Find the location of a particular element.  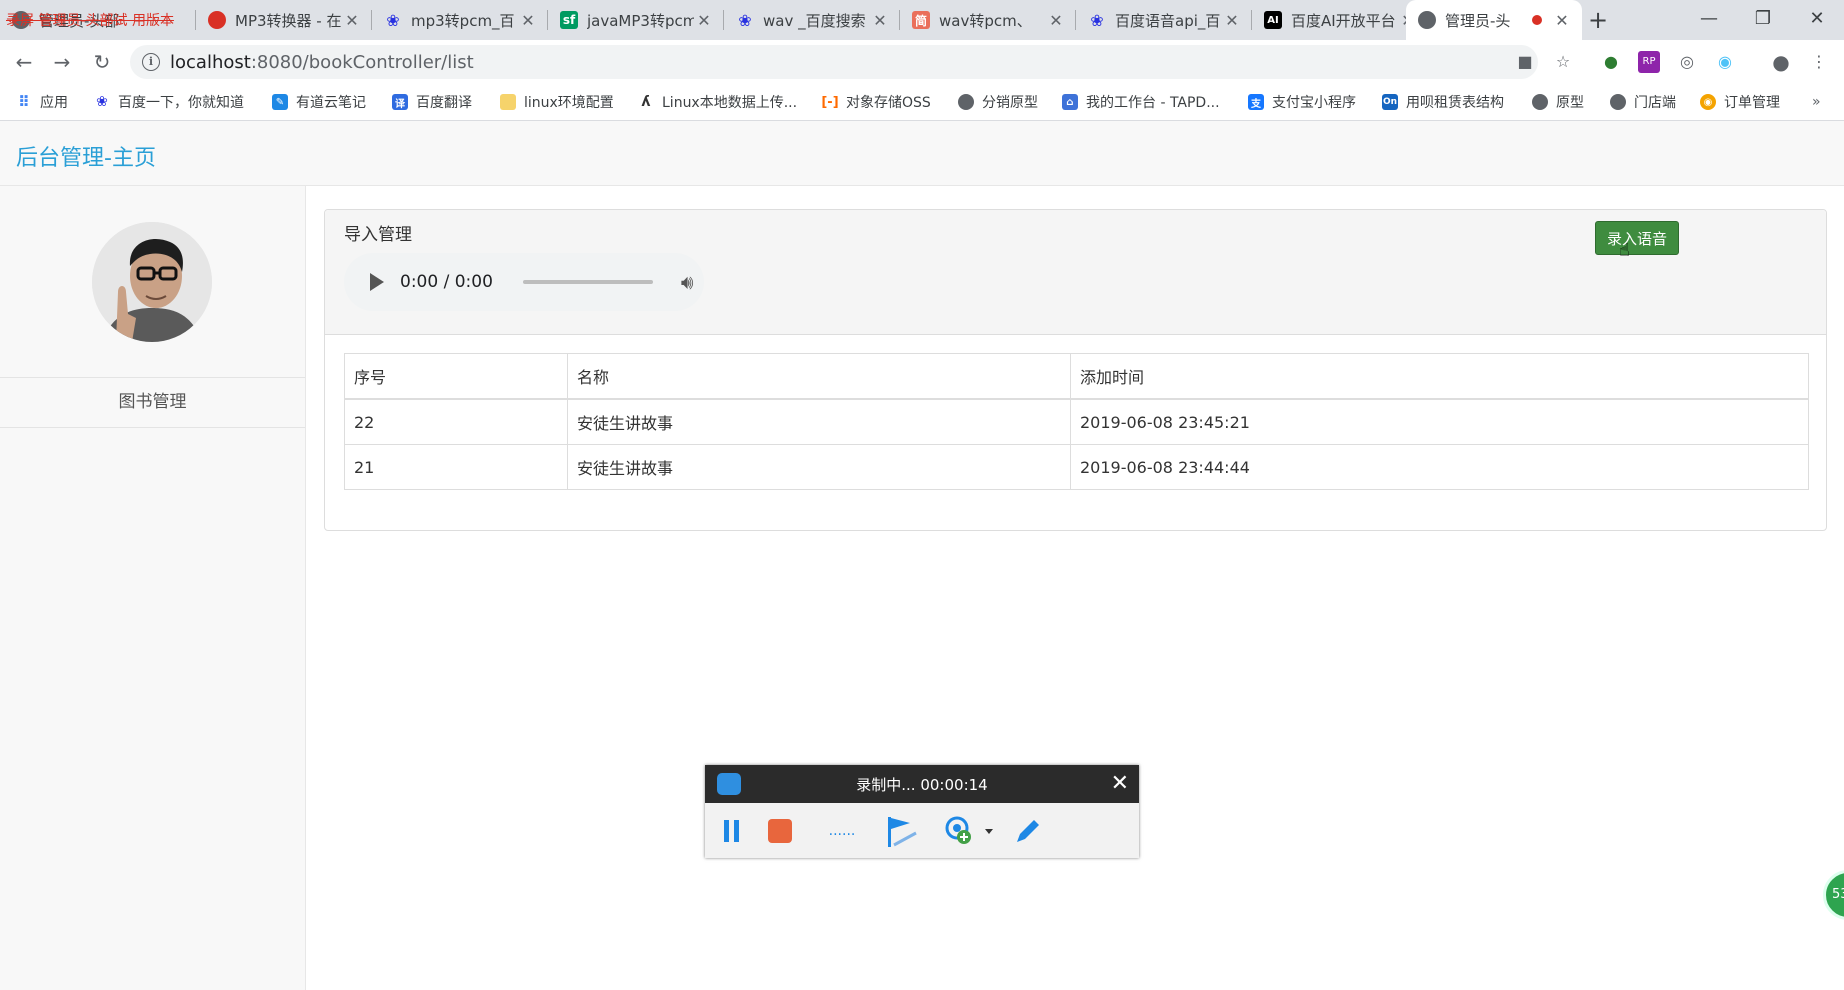

sf-icon: sf is located at coordinates (569, 20).